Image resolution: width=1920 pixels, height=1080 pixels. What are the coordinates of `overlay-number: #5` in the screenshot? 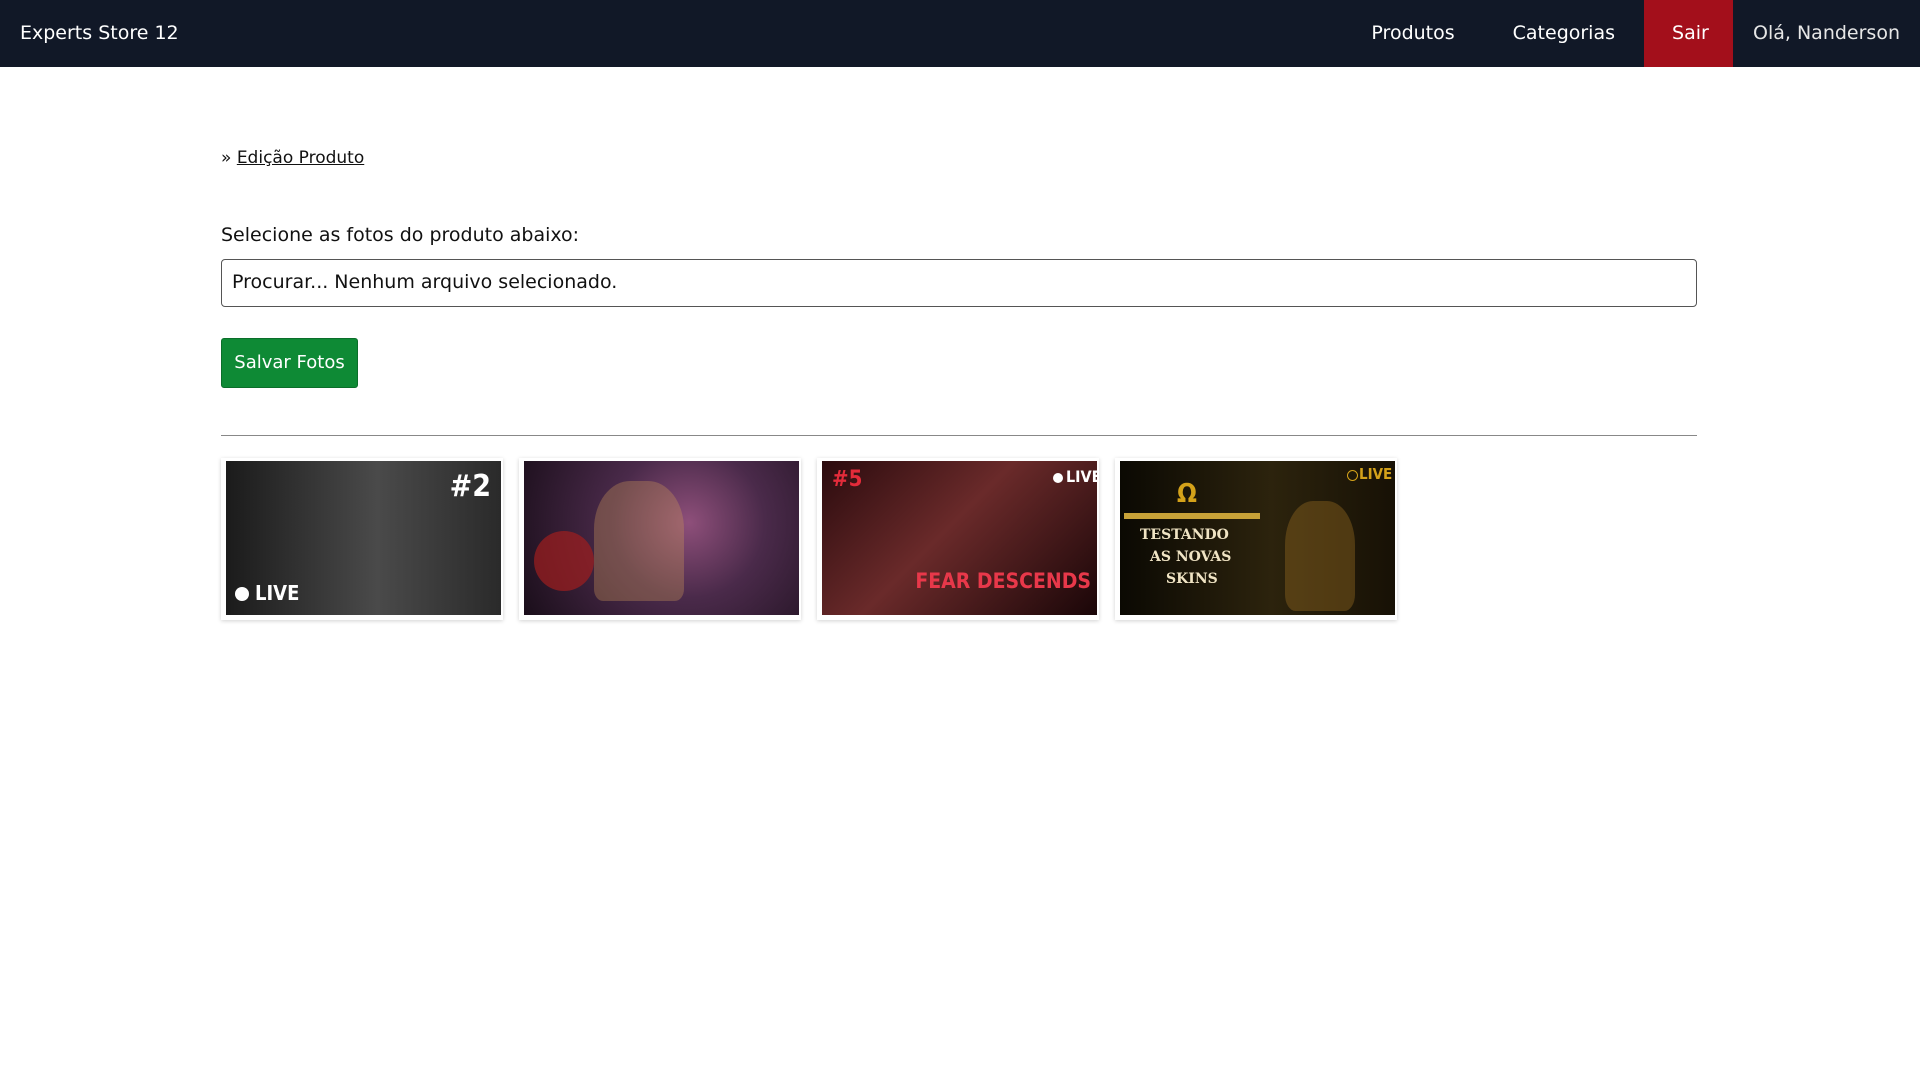 It's located at (847, 479).